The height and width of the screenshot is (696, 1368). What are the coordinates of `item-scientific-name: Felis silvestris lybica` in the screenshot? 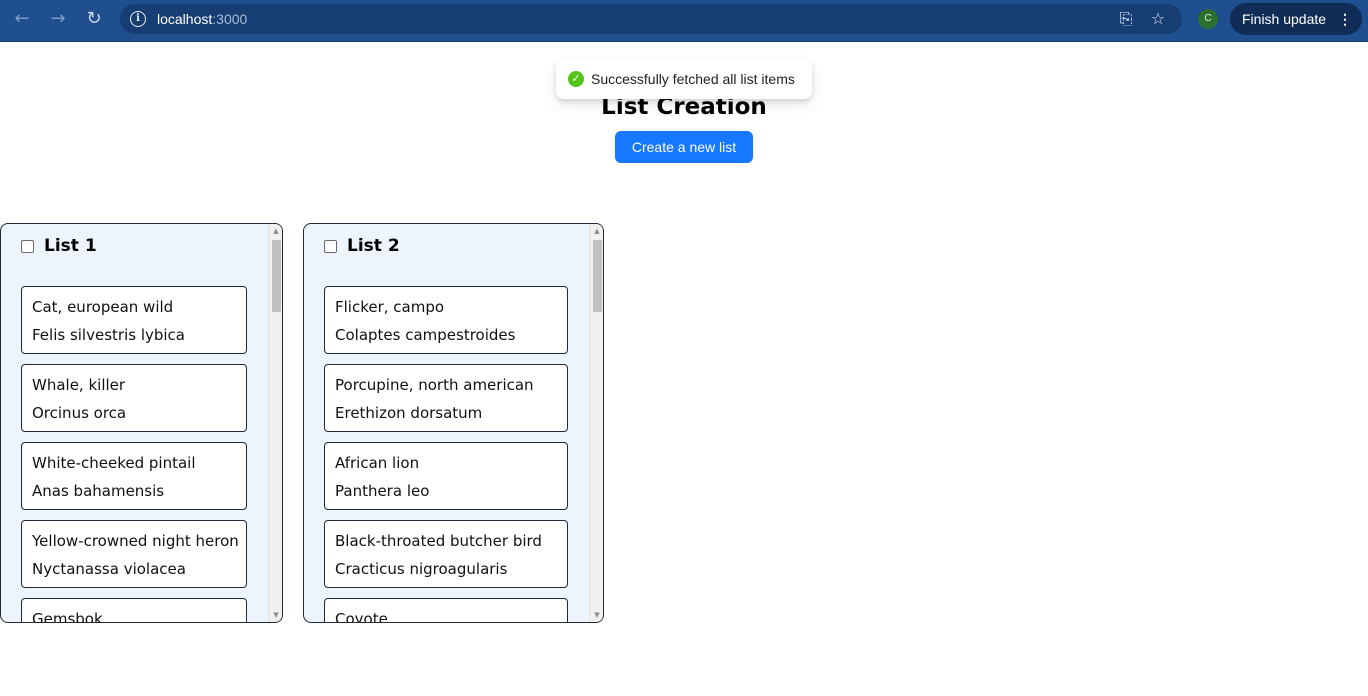 It's located at (108, 335).